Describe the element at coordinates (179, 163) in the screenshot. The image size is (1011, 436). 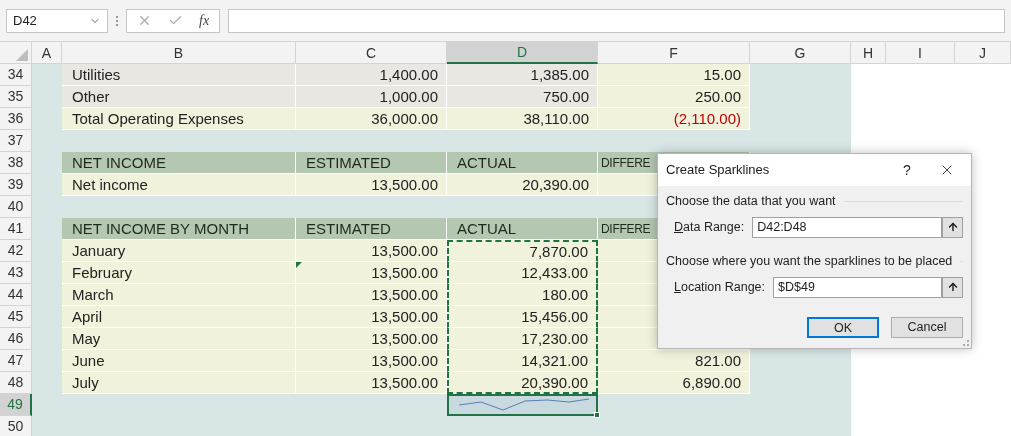
I see `table-header: NET INCOME` at that location.